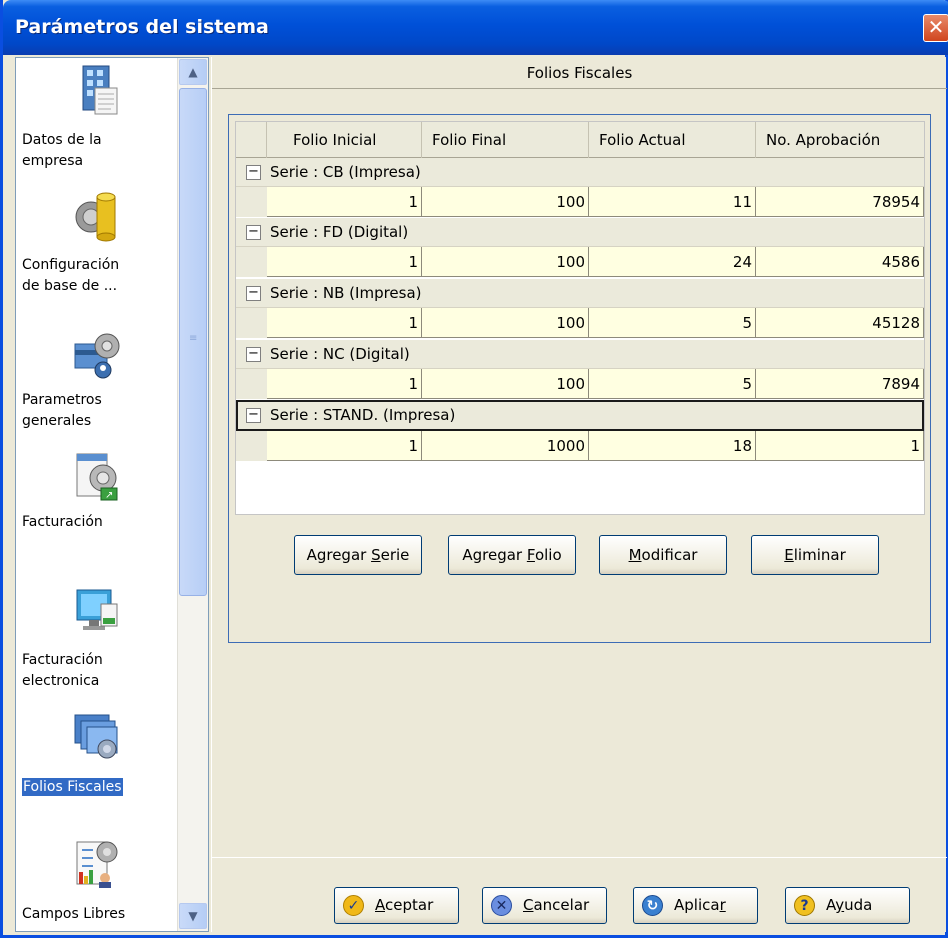 The image size is (948, 938). Describe the element at coordinates (340, 354) in the screenshot. I see `series-label: Serie : NC (Digital)` at that location.